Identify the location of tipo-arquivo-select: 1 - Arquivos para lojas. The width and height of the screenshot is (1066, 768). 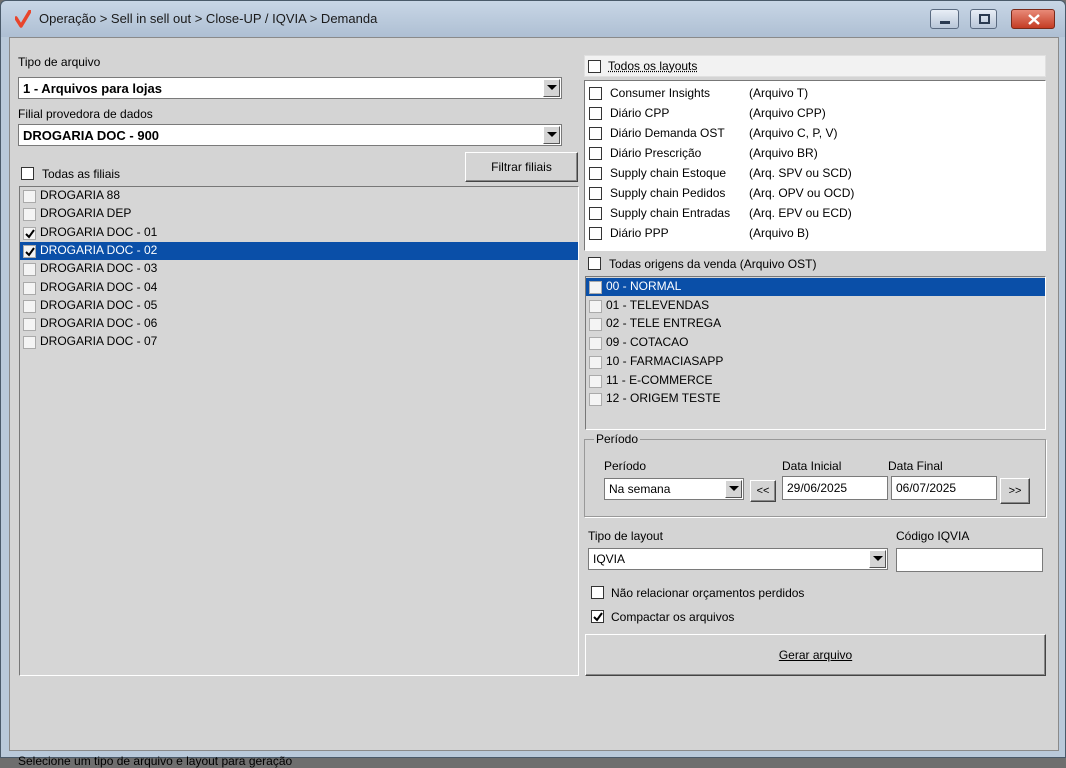
(290, 88).